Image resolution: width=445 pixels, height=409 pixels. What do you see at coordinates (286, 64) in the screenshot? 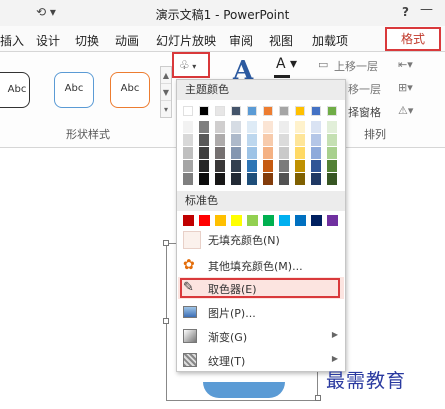
I see `text-fill-icon: A ▾` at bounding box center [286, 64].